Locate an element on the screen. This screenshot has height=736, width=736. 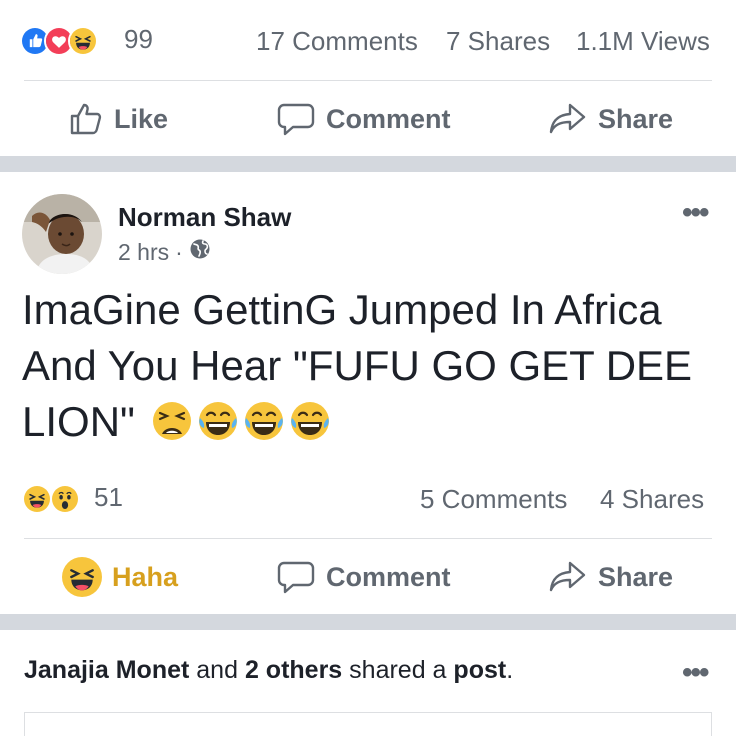
tired-face-emoji is located at coordinates (172, 421).